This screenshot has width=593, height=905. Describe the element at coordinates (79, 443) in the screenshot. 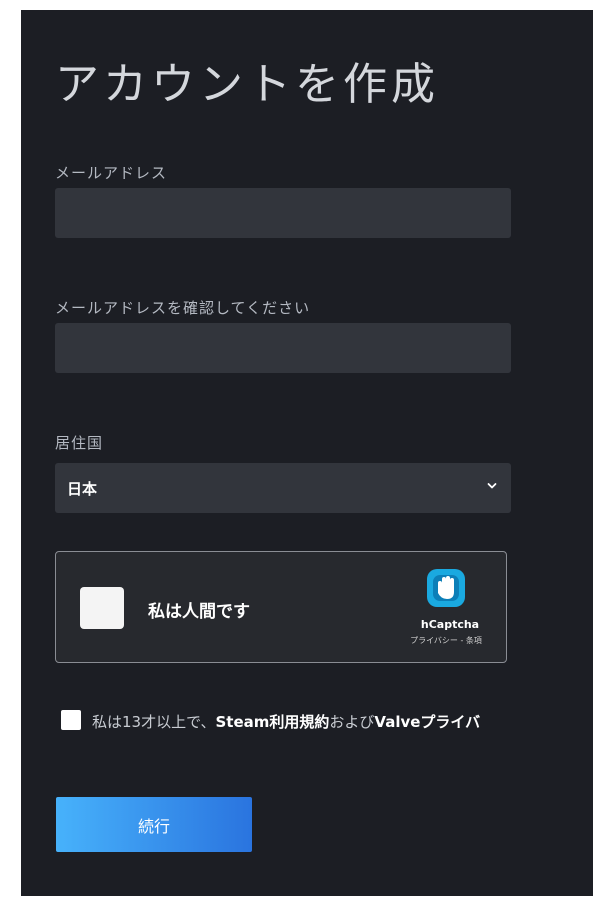

I see `country-label: 居住国` at that location.